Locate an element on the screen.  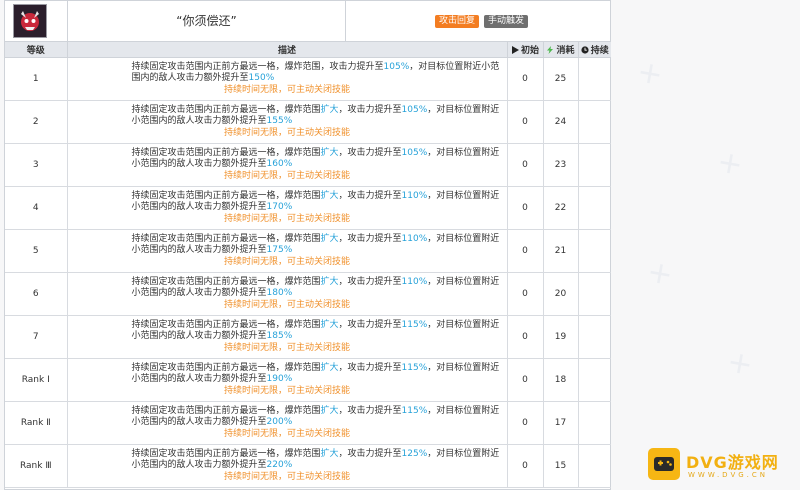
clock-icon is located at coordinates (585, 50).